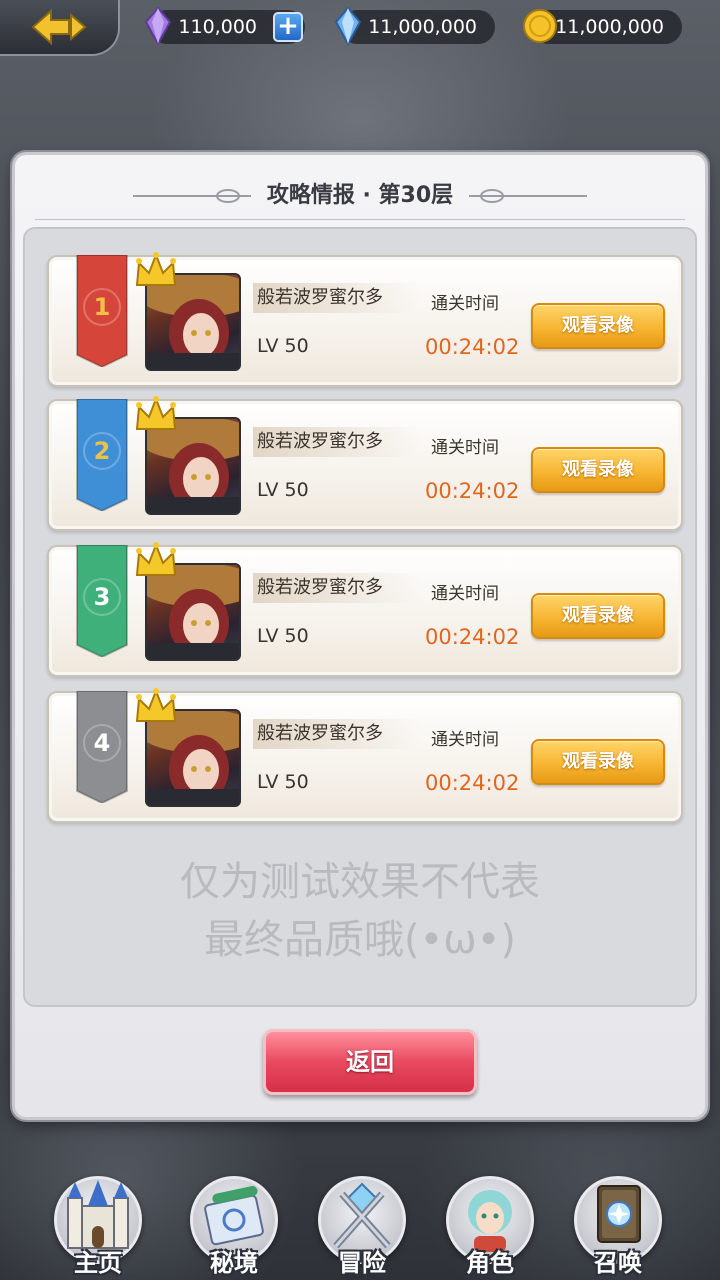 This screenshot has width=720, height=1280. I want to click on top-bar: 110,000 + 11,000,000 11,000,000, so click(360, 30).